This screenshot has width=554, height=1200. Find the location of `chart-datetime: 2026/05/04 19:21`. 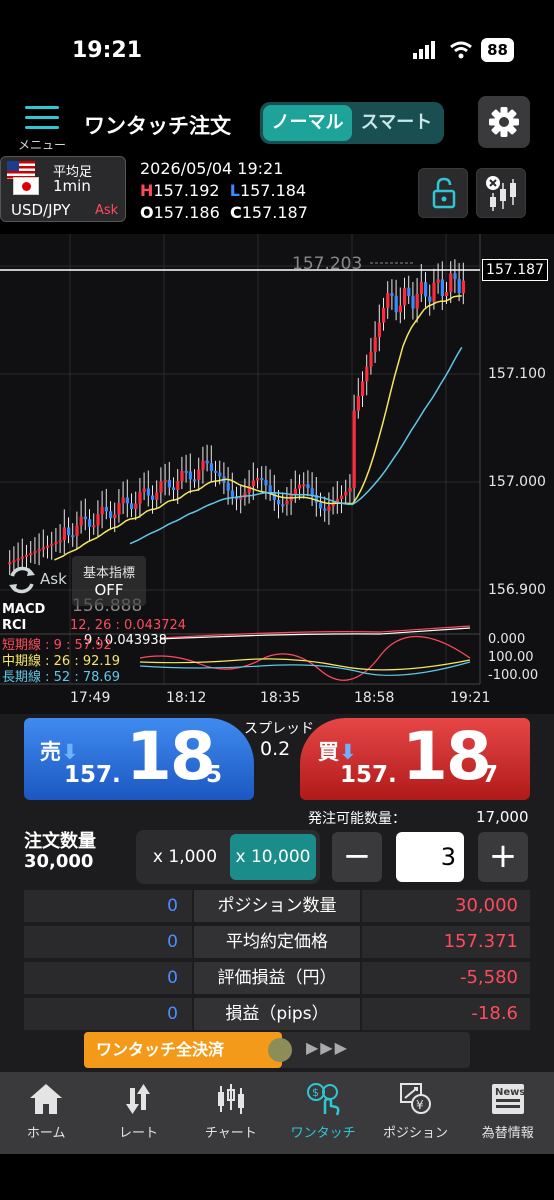

chart-datetime: 2026/05/04 19:21 is located at coordinates (212, 168).